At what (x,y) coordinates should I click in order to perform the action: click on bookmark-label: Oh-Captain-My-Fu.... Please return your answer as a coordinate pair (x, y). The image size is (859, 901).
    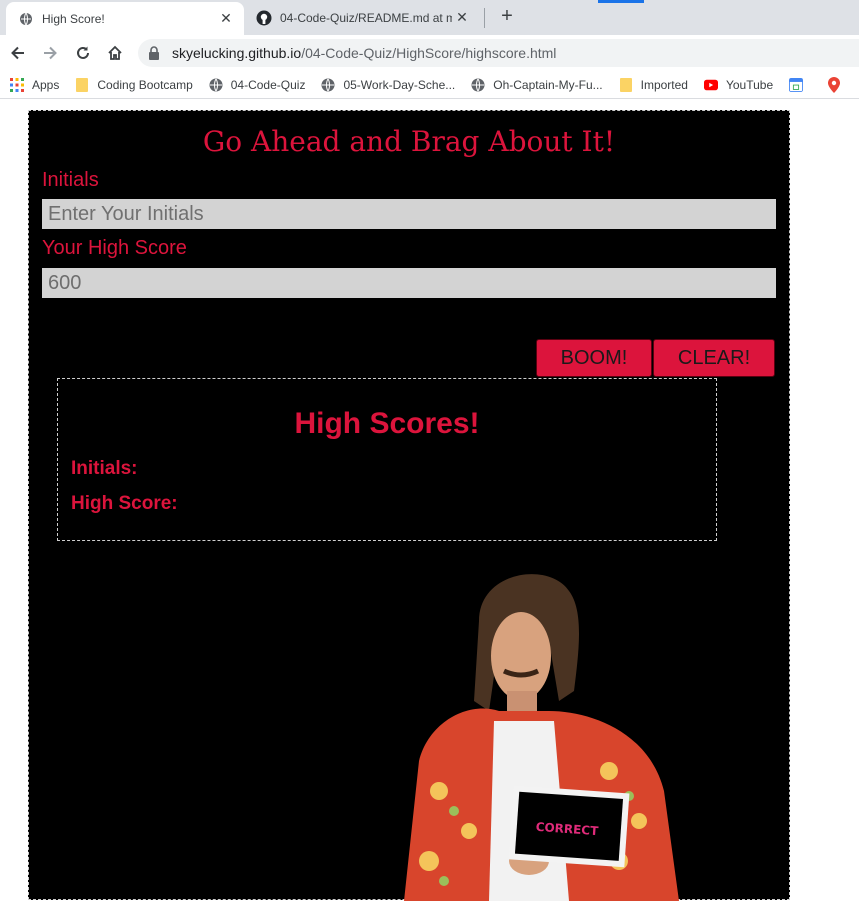
    Looking at the image, I should click on (548, 84).